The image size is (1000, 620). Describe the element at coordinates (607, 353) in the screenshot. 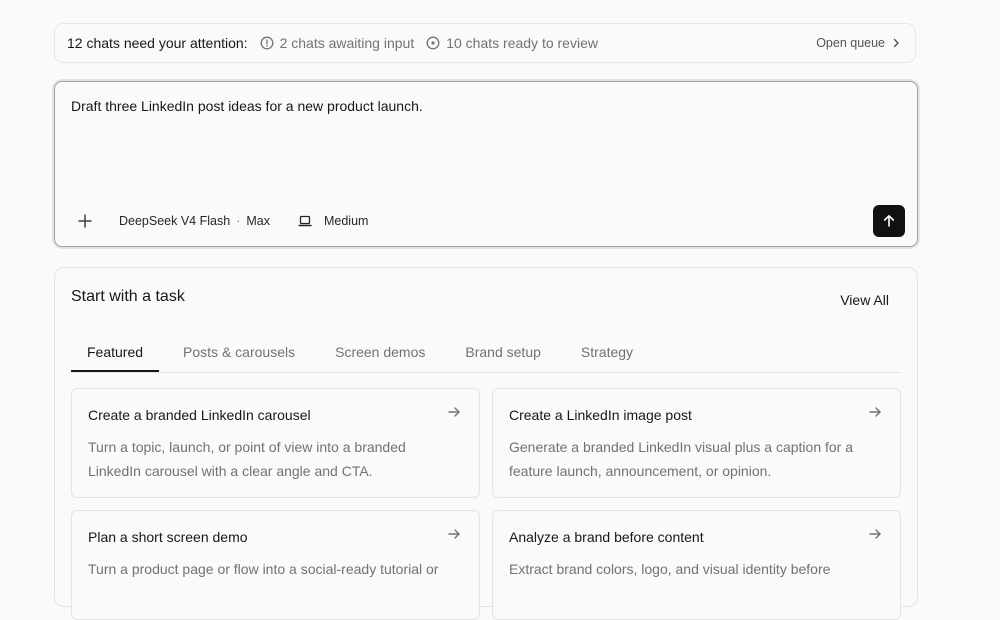

I see `tab-strategy: Strategy` at that location.